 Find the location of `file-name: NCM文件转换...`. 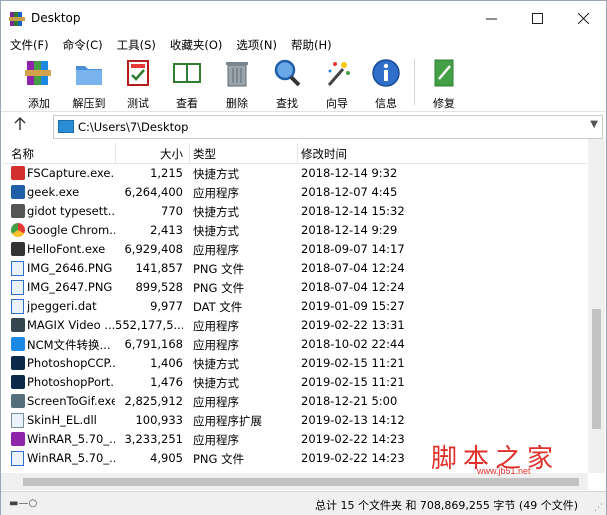

file-name: NCM文件转换... is located at coordinates (69, 345).